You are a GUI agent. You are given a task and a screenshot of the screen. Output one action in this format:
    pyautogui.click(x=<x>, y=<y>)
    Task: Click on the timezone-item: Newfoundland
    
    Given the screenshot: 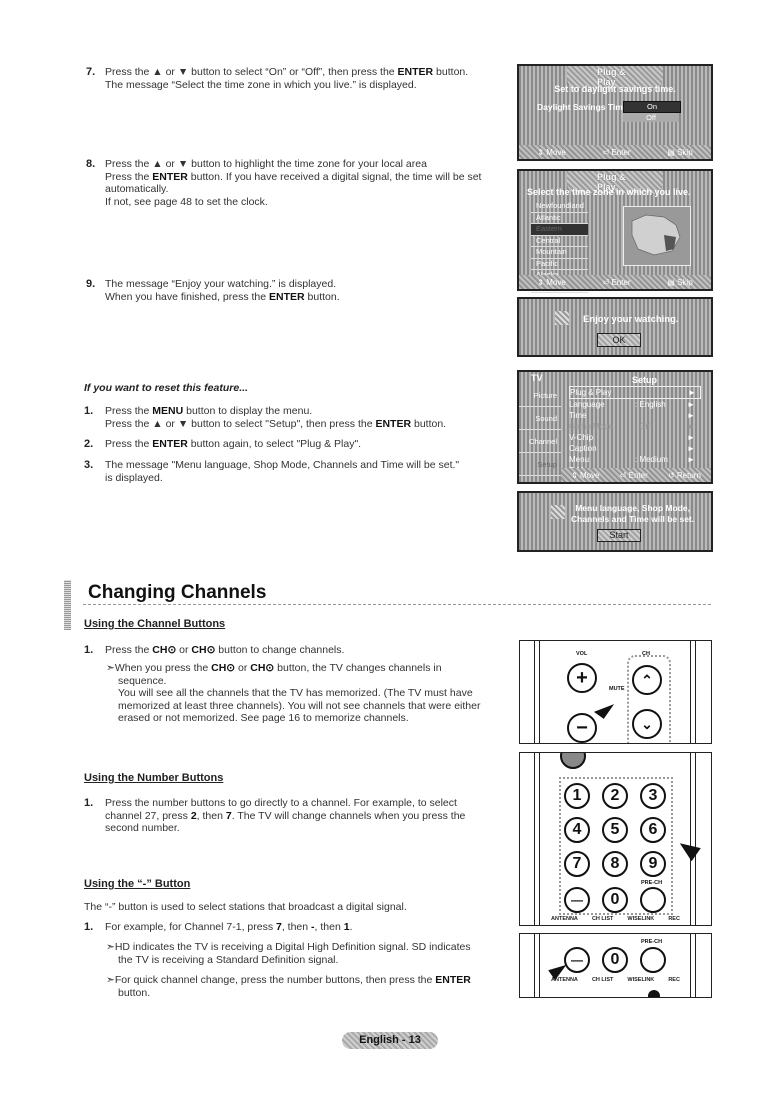 What is the action you would take?
    pyautogui.click(x=559, y=207)
    